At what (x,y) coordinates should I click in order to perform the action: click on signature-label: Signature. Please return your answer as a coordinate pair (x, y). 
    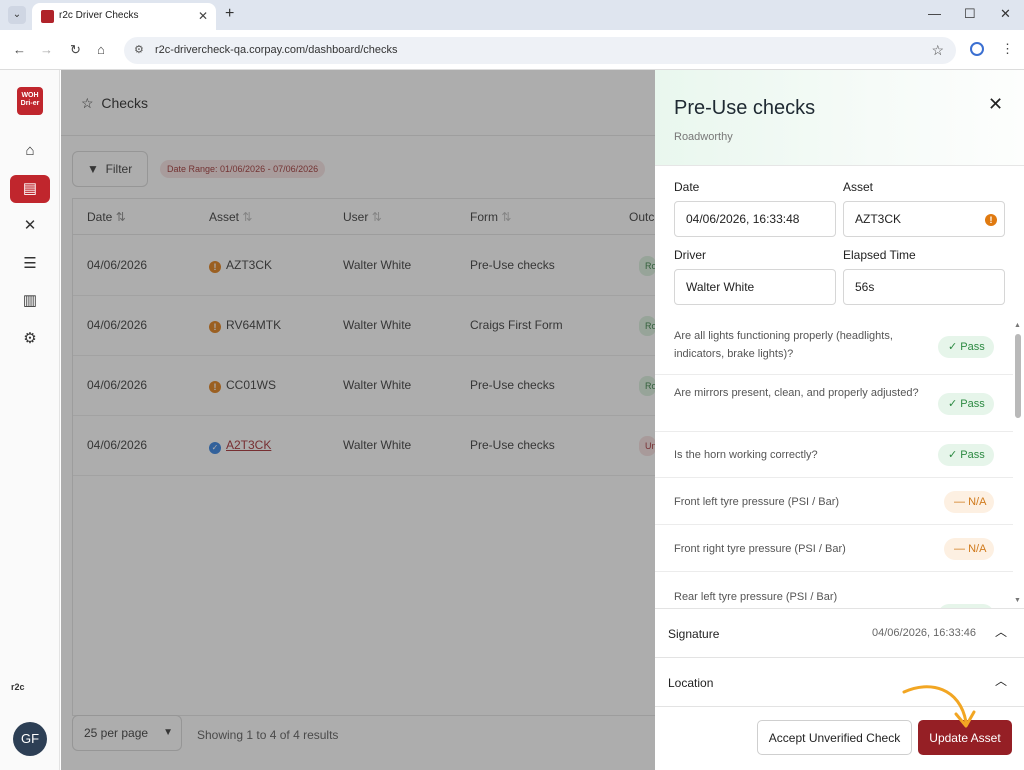
    Looking at the image, I should click on (694, 634).